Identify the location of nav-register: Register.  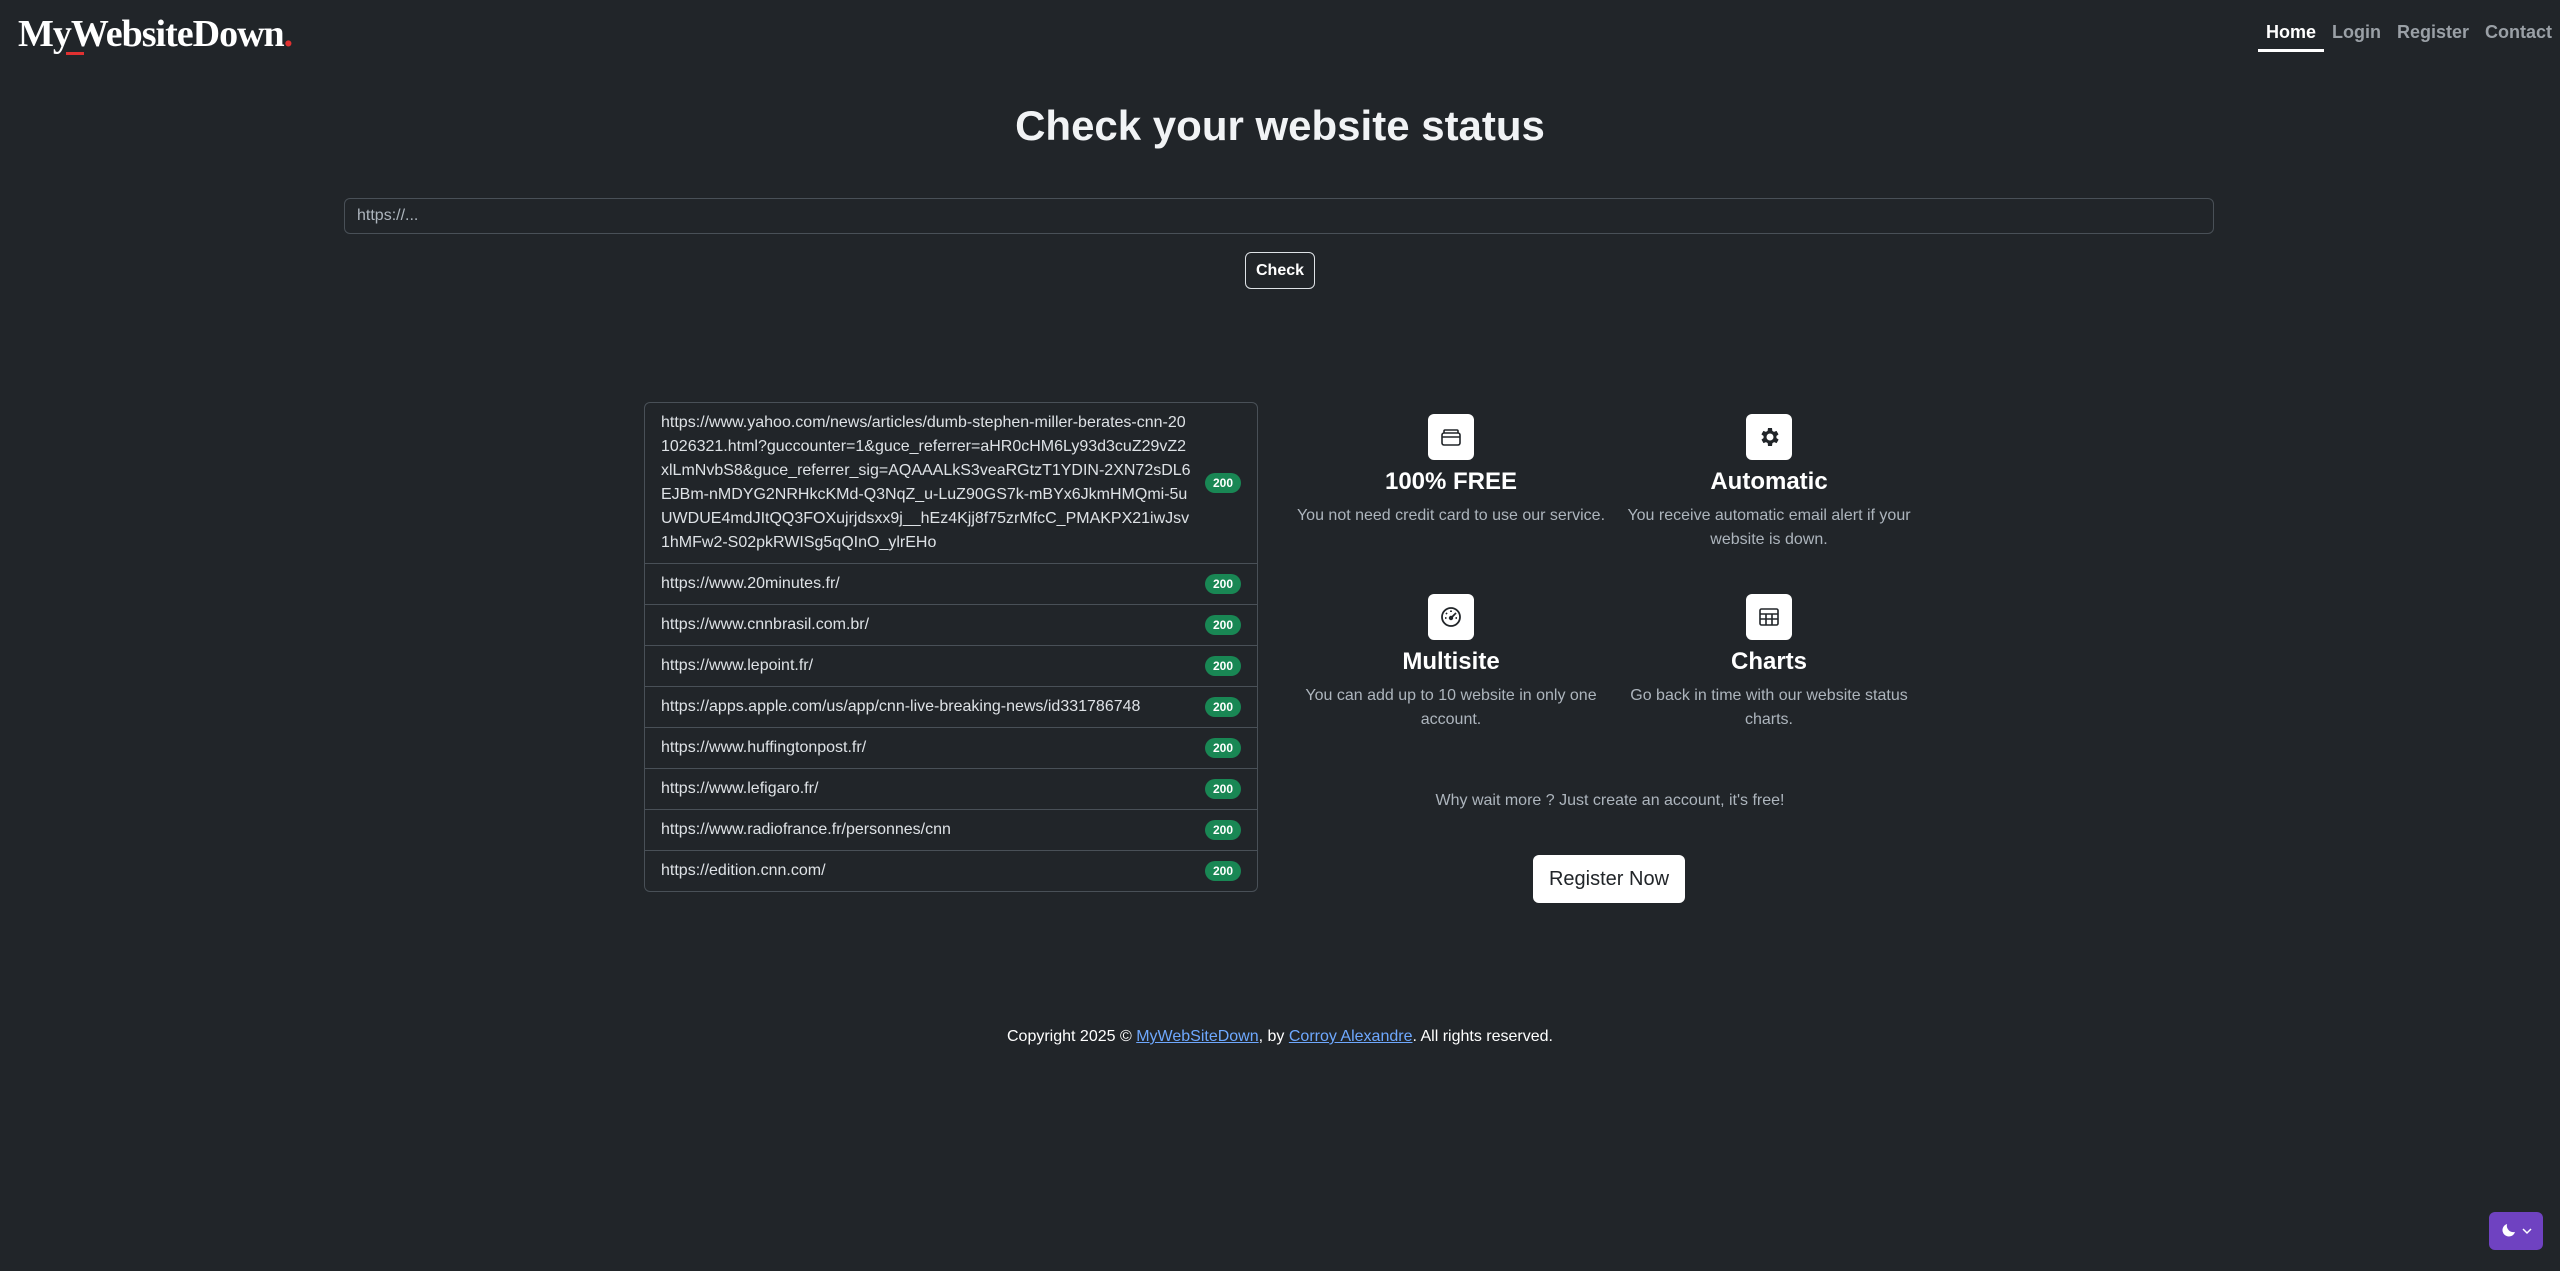
(2433, 36).